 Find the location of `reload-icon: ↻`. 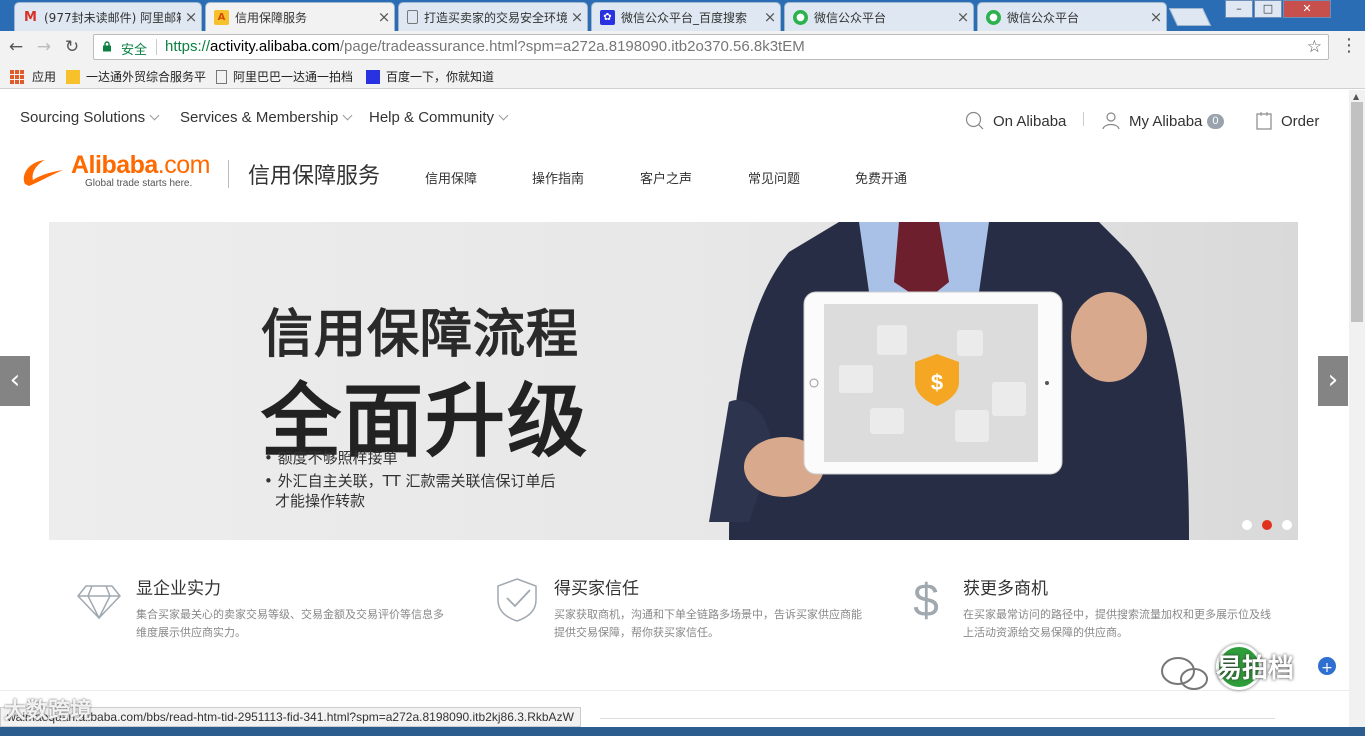

reload-icon: ↻ is located at coordinates (72, 47).